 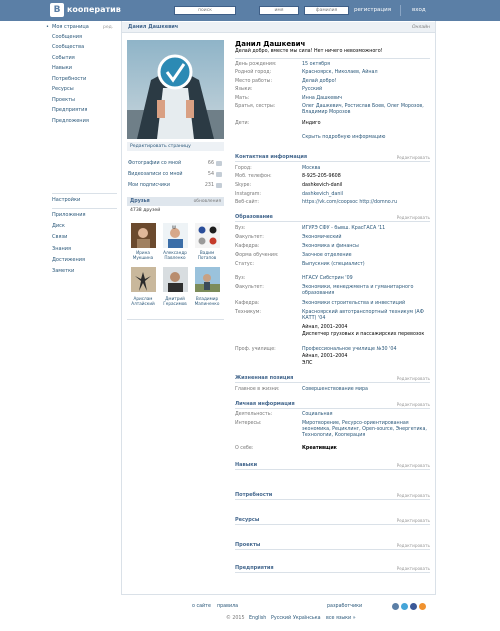 What do you see at coordinates (366, 415) in the screenshot?
I see `activity-value: Социальная` at bounding box center [366, 415].